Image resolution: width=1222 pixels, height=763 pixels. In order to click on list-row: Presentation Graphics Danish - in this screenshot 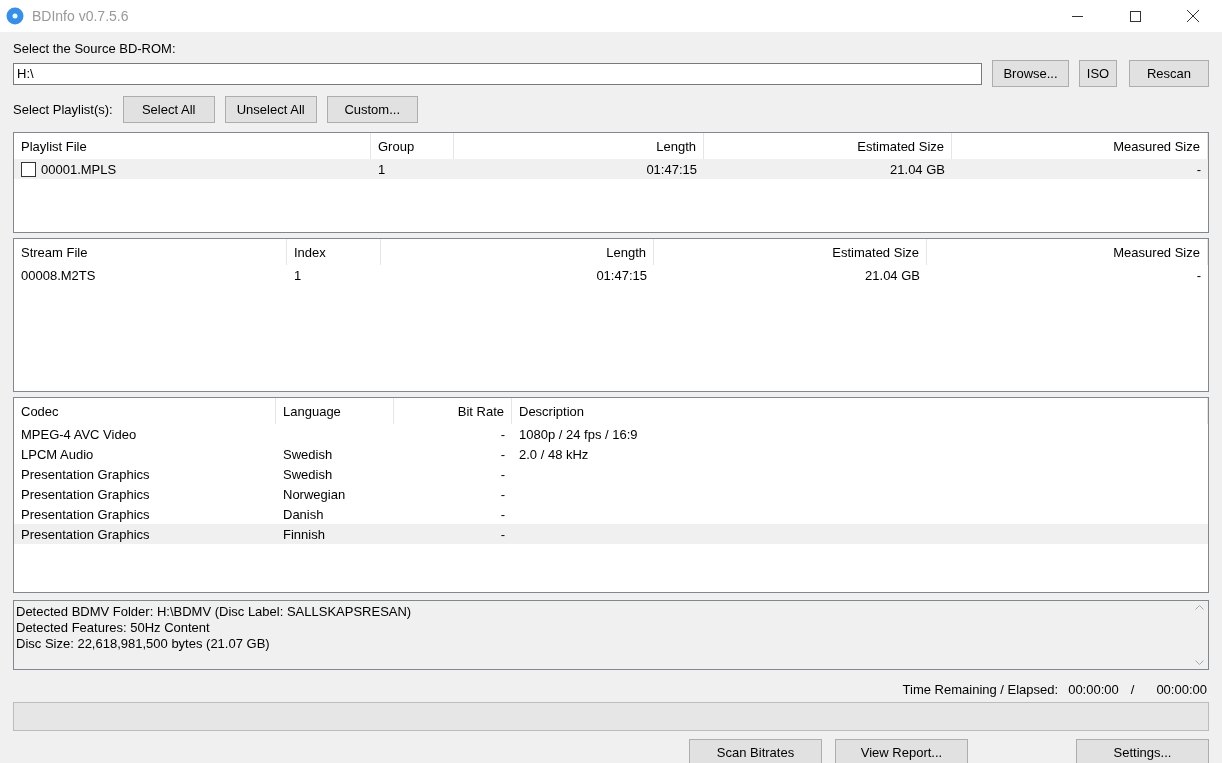, I will do `click(611, 514)`.